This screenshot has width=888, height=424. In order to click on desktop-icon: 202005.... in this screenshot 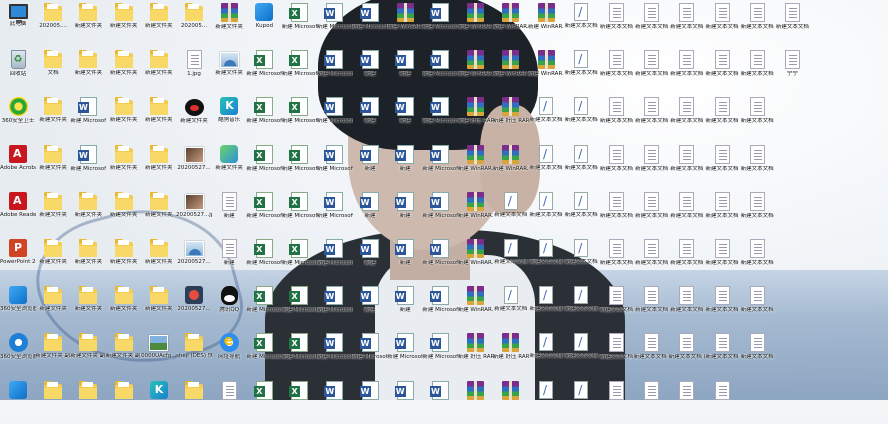, I will do `click(53, 24)`.